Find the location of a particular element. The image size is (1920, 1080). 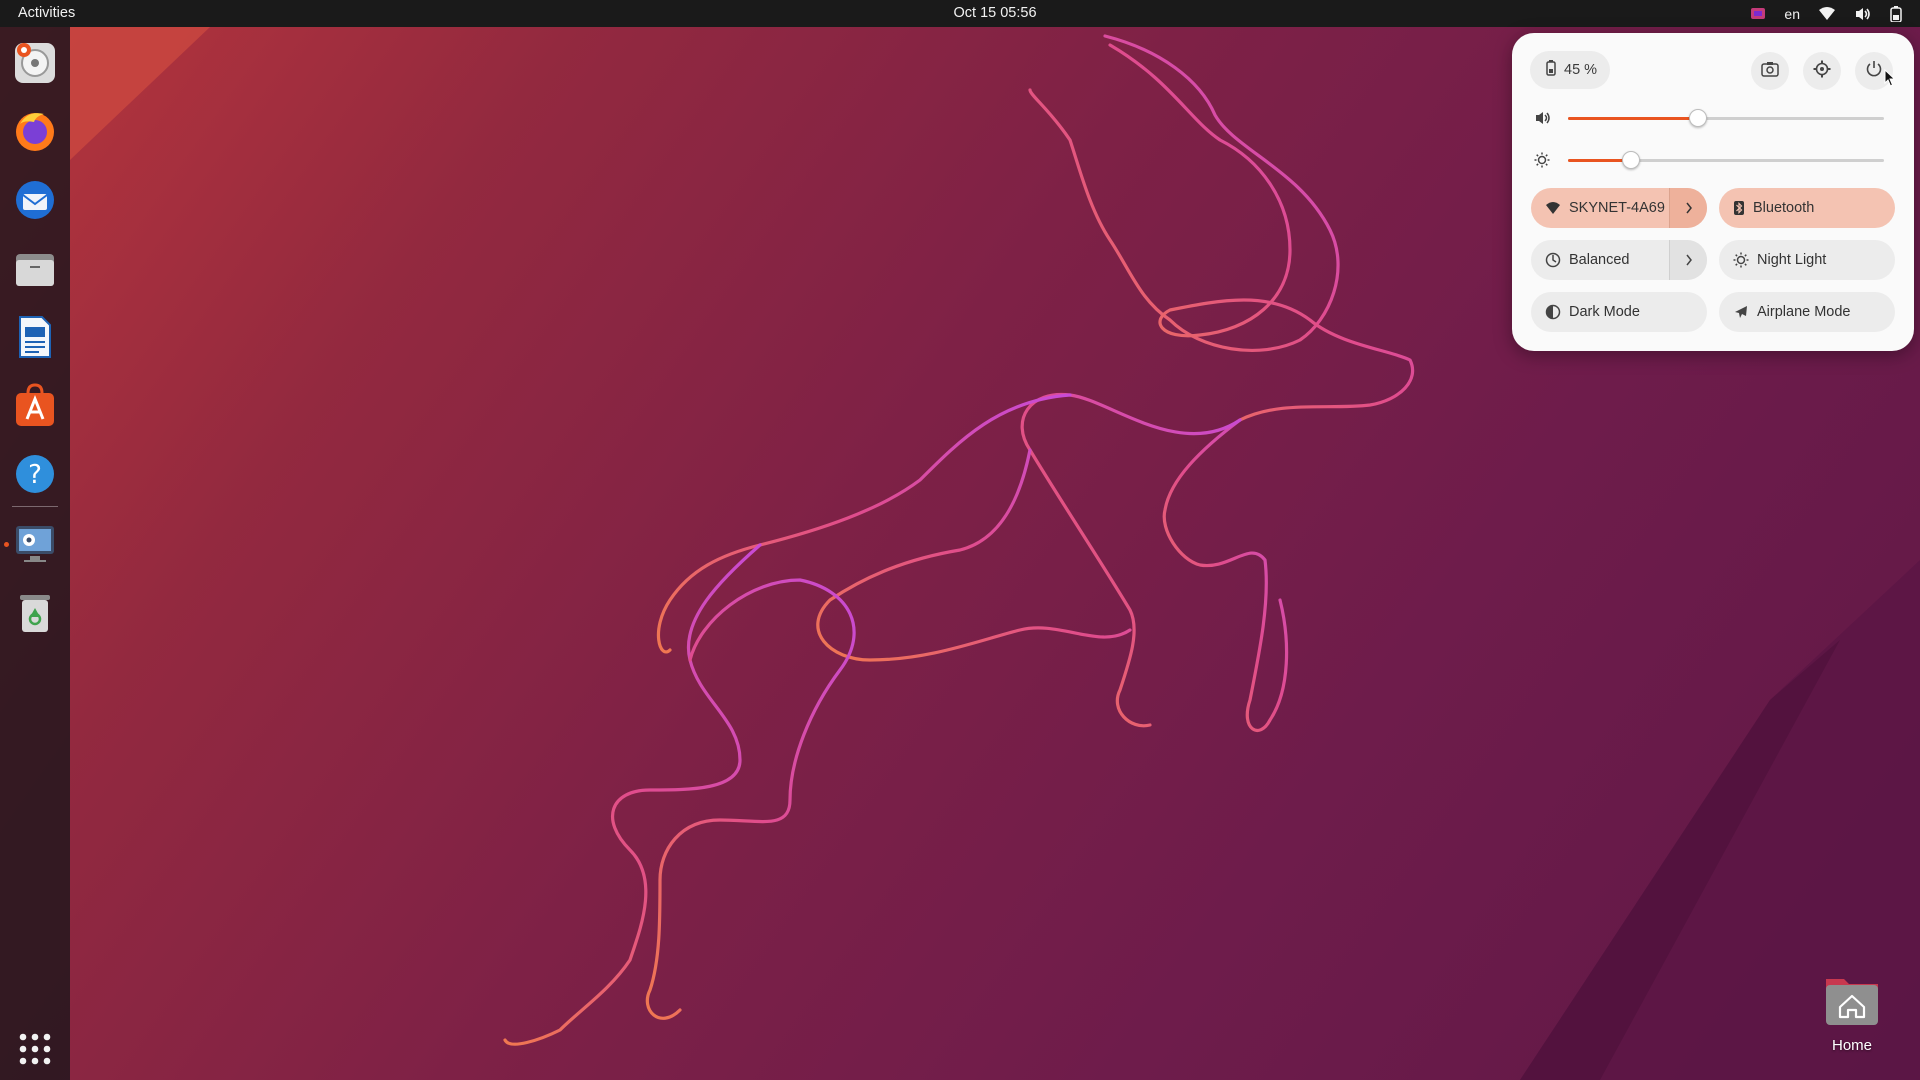

display-icon is located at coordinates (35, 543).